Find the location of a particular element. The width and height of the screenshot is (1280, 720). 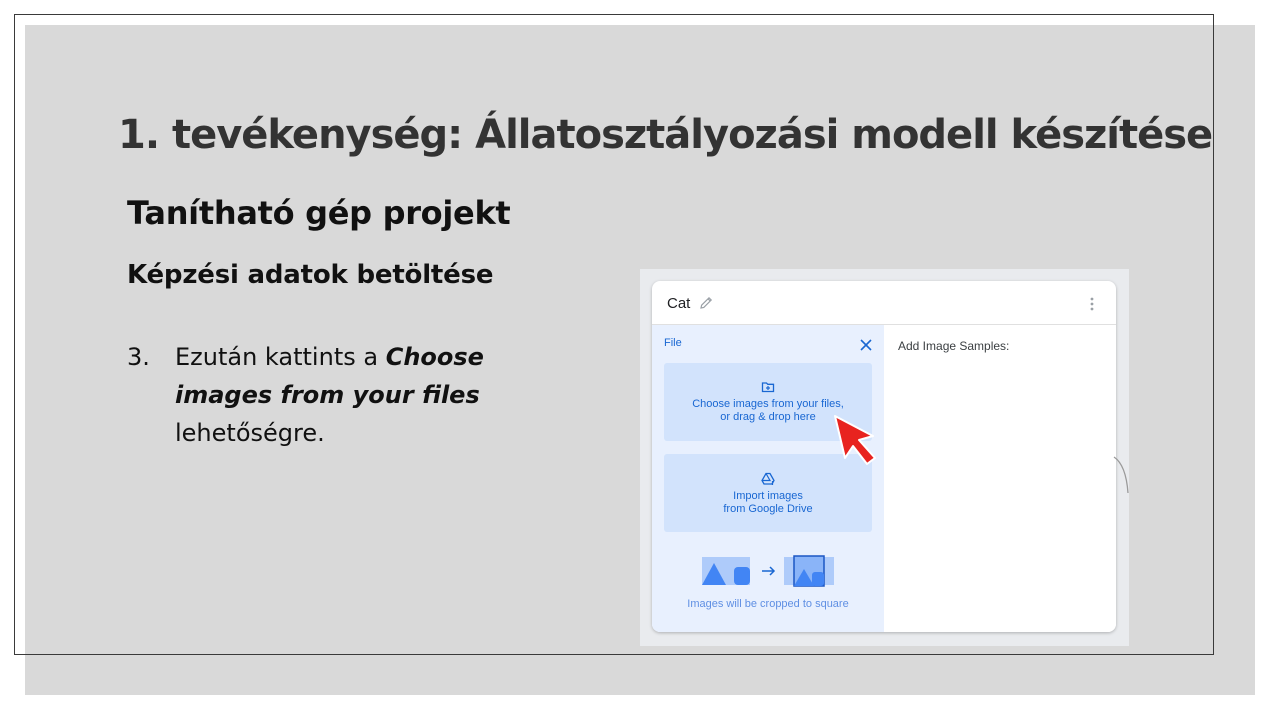

google-drive-icon is located at coordinates (768, 478).